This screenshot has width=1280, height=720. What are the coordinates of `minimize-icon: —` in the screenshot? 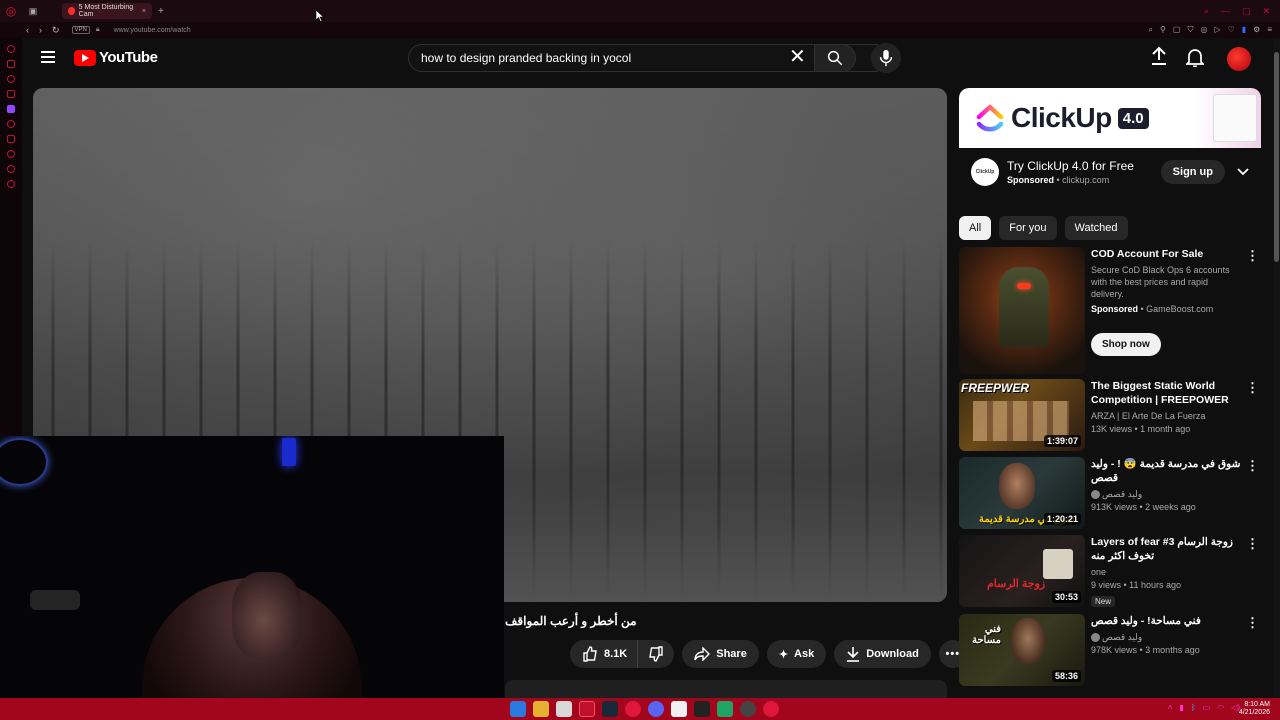 It's located at (1225, 11).